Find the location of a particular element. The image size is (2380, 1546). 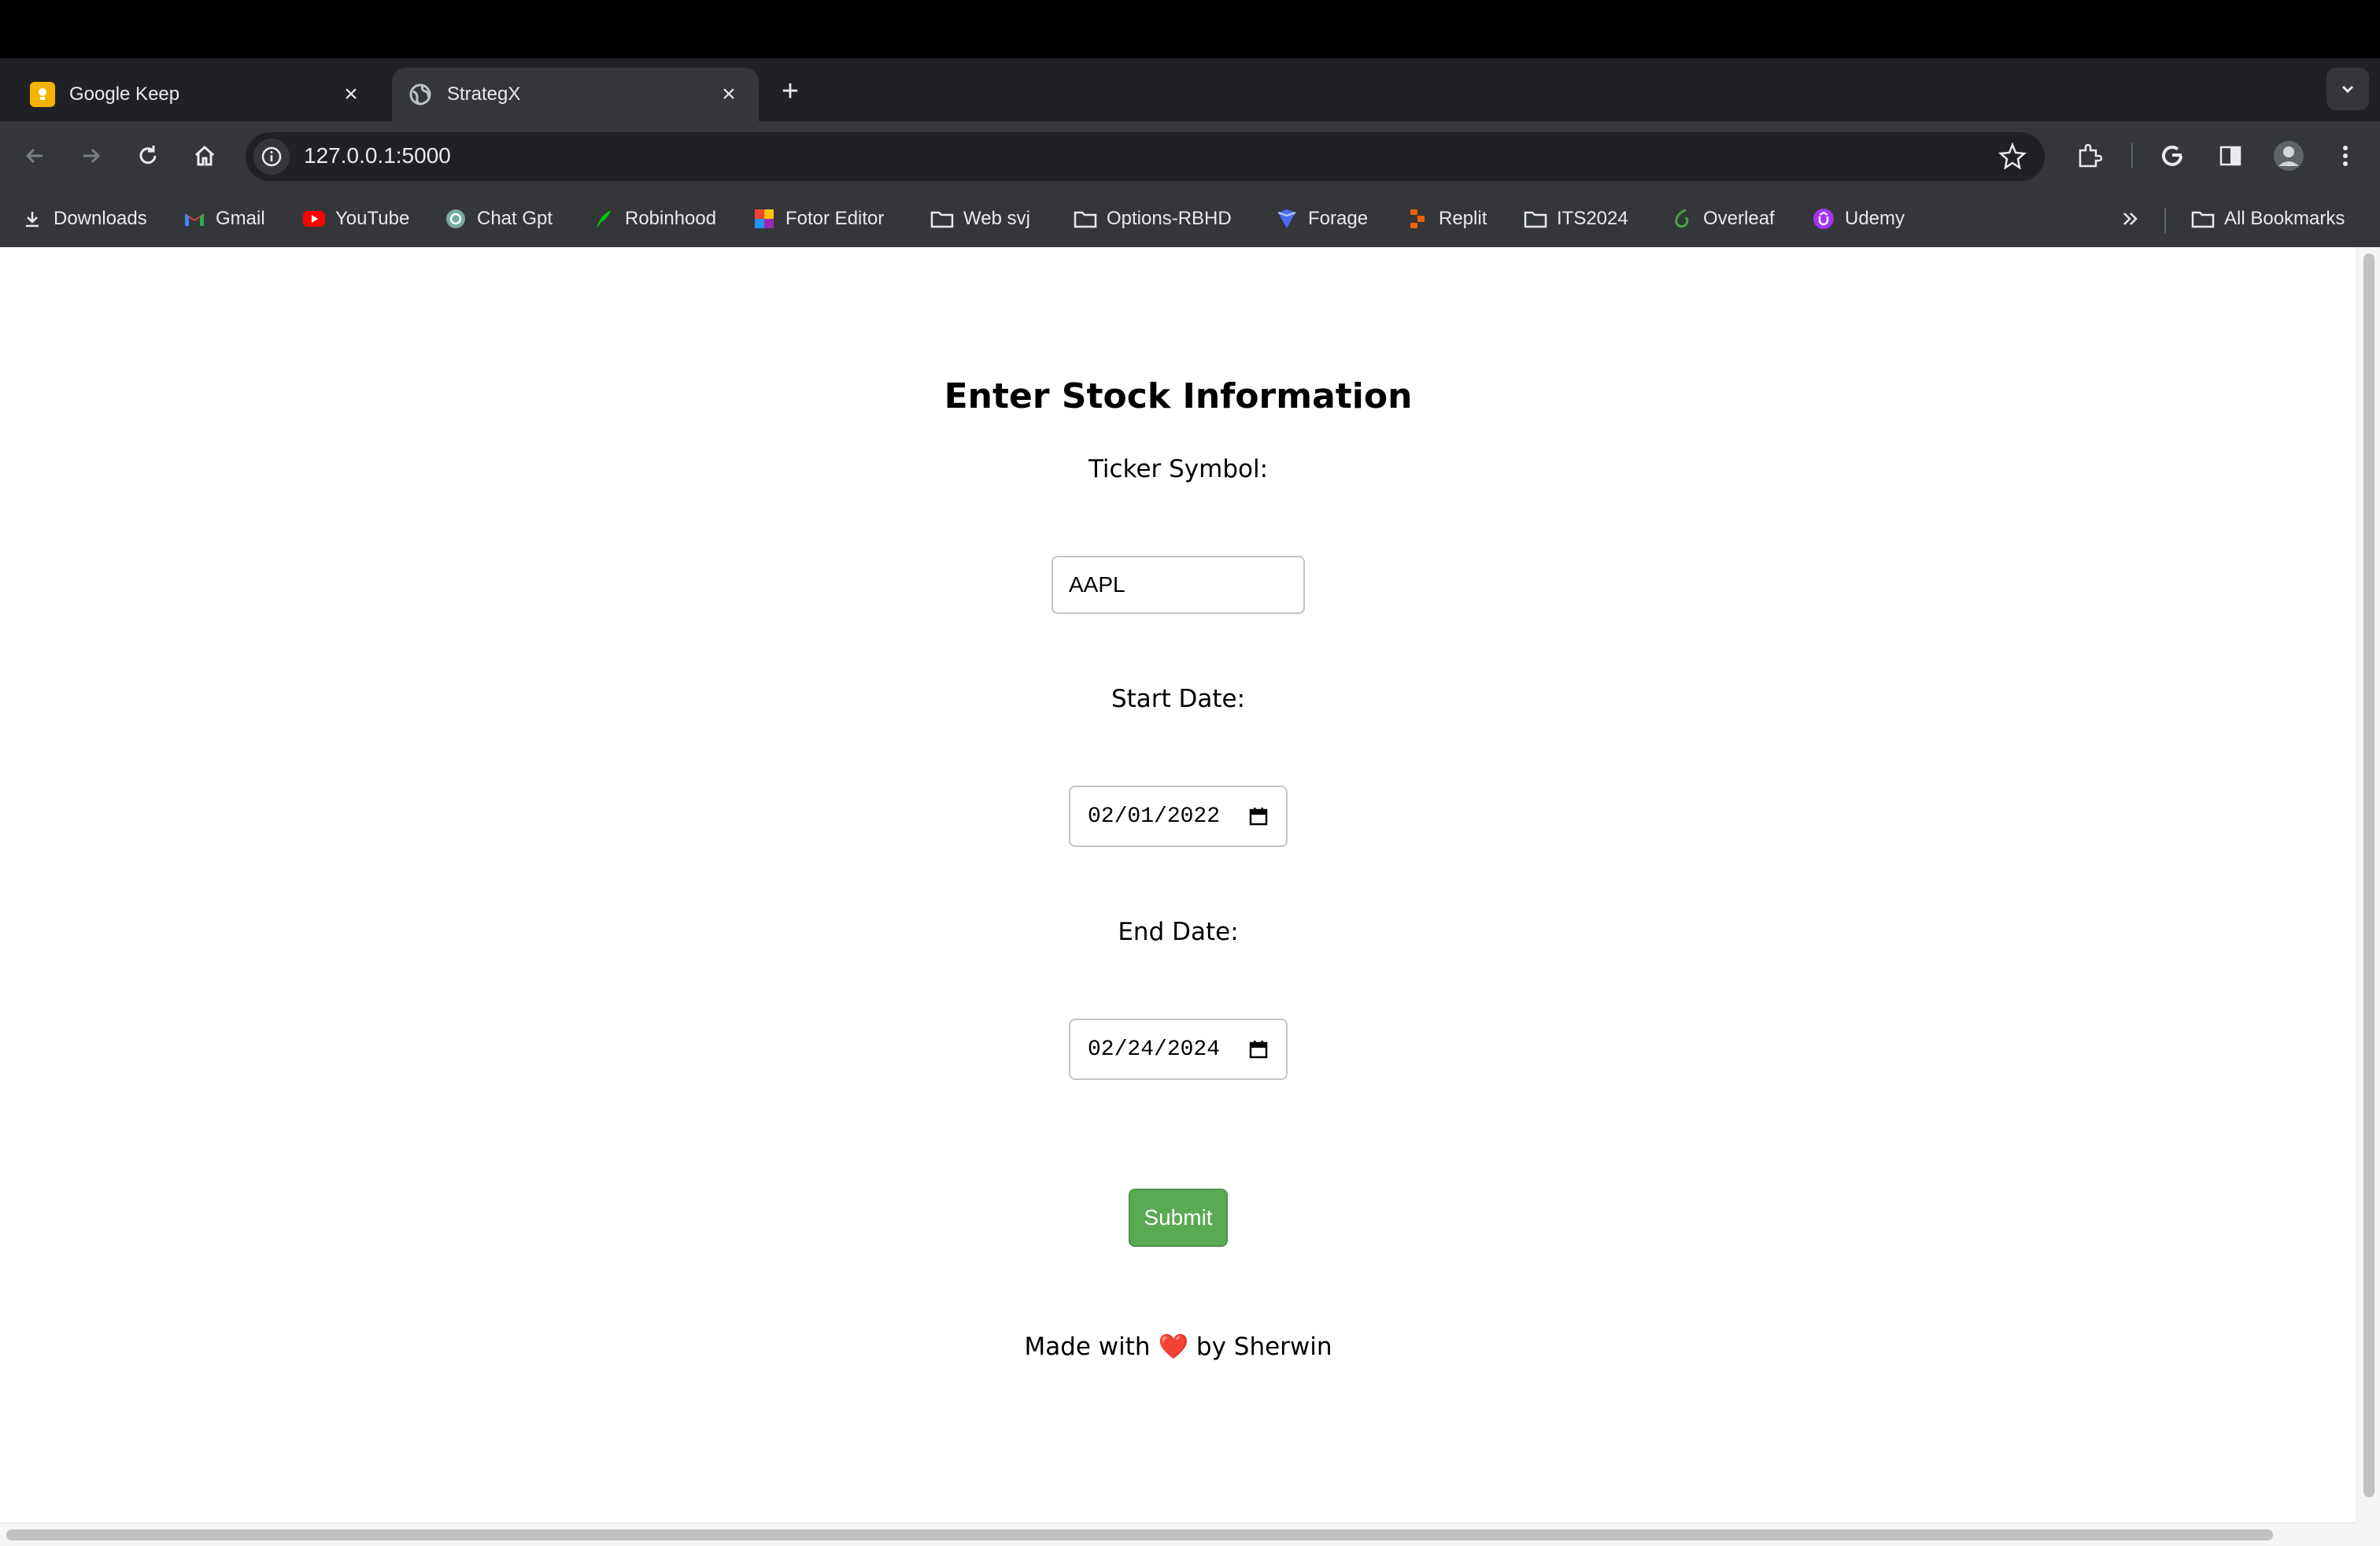

forward-button is located at coordinates (91, 156).